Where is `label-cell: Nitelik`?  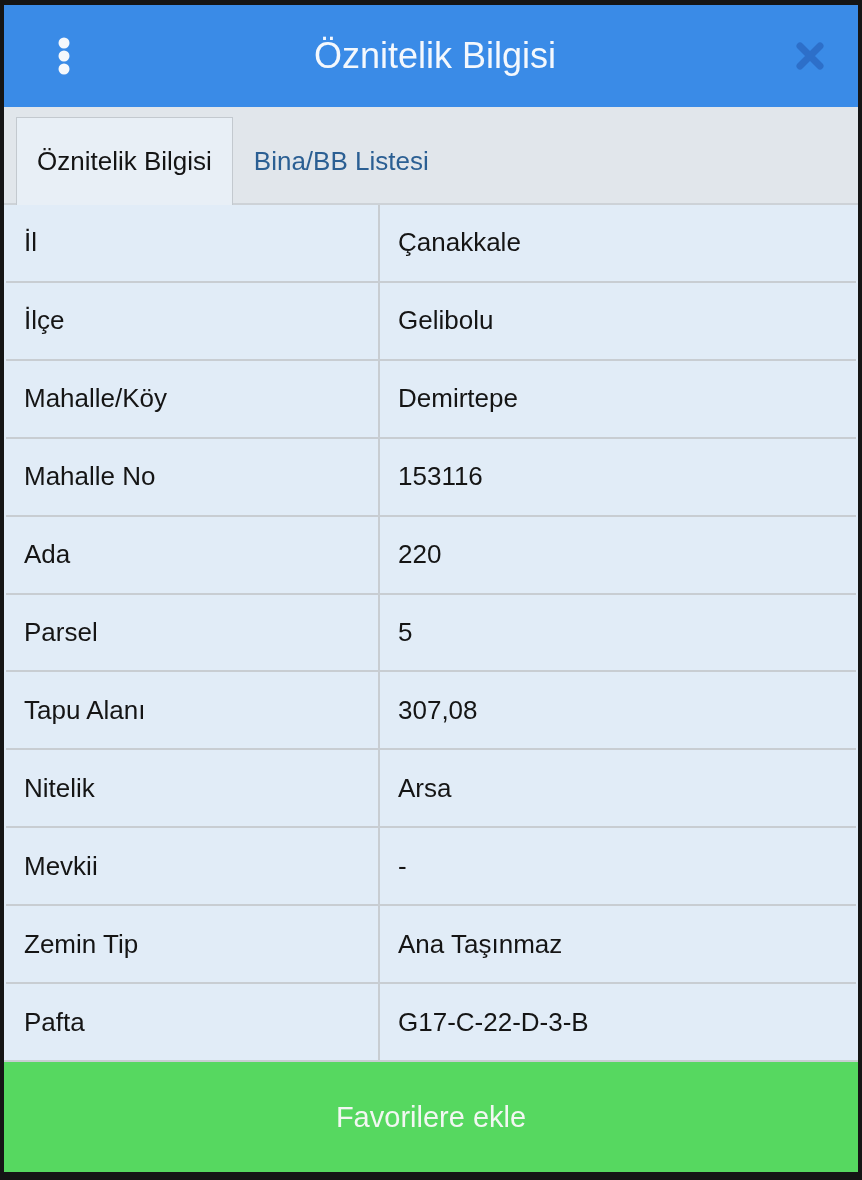
label-cell: Nitelik is located at coordinates (193, 788).